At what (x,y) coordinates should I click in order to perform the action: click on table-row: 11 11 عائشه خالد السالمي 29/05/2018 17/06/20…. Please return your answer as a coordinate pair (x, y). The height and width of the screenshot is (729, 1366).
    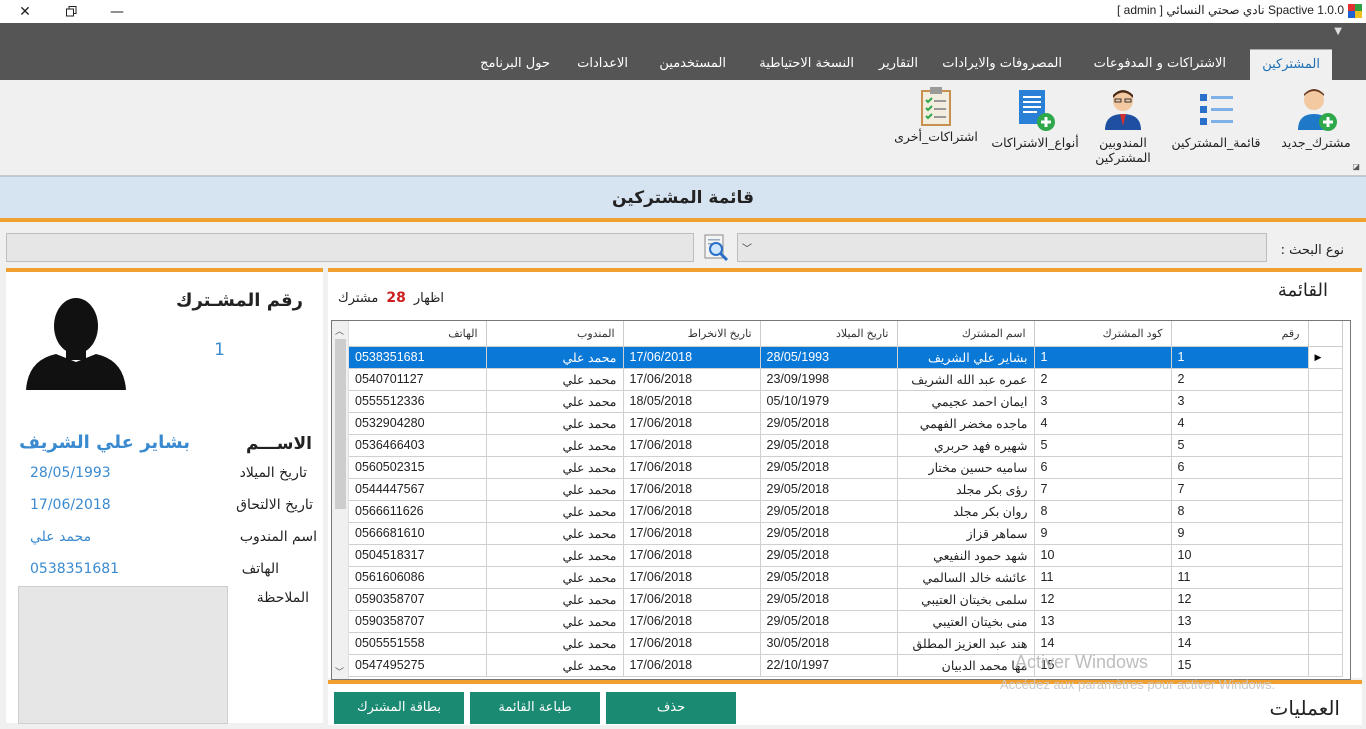
    Looking at the image, I should click on (846, 577).